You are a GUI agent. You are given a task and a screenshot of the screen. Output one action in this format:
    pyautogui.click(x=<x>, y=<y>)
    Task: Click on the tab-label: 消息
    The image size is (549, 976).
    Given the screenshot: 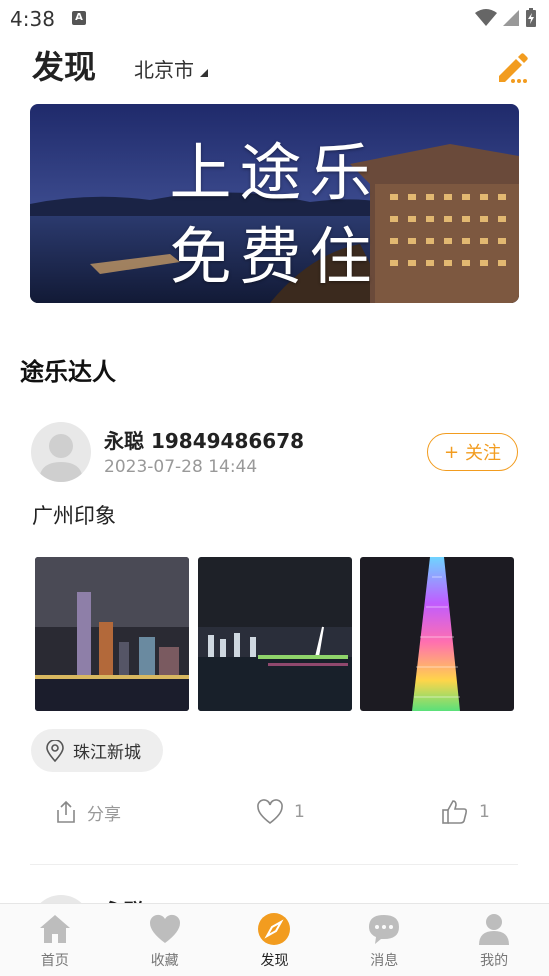 What is the action you would take?
    pyautogui.click(x=384, y=961)
    